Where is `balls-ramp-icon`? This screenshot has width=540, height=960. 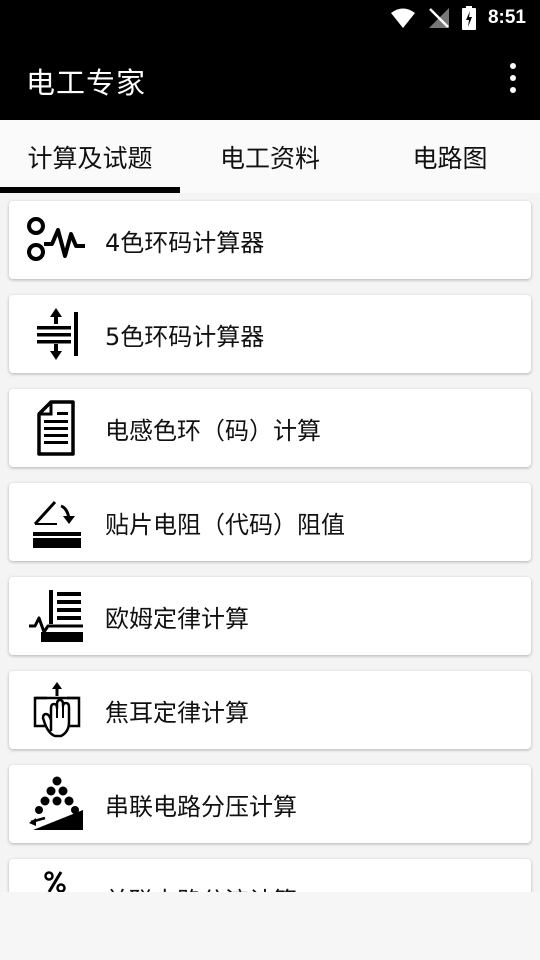
balls-ramp-icon is located at coordinates (56, 803).